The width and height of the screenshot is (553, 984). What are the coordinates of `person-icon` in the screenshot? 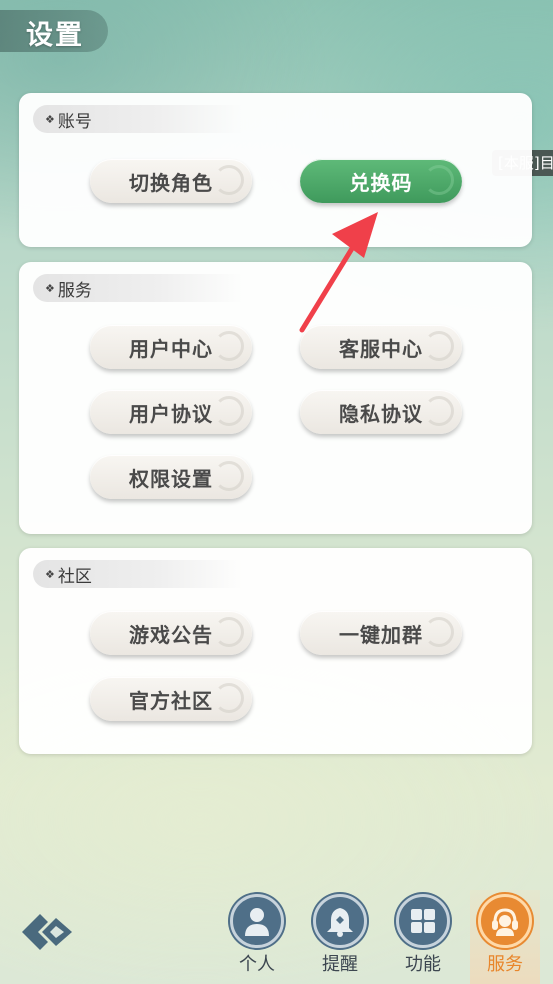 It's located at (257, 921).